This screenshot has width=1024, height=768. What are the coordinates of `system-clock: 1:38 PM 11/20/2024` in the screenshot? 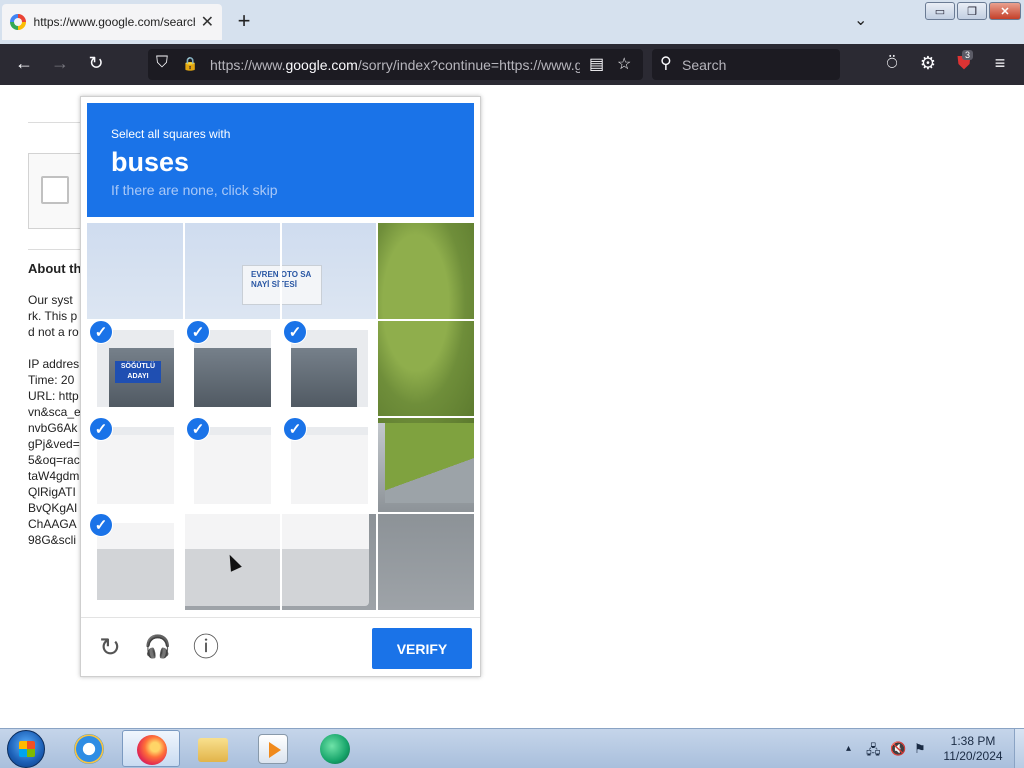 It's located at (973, 749).